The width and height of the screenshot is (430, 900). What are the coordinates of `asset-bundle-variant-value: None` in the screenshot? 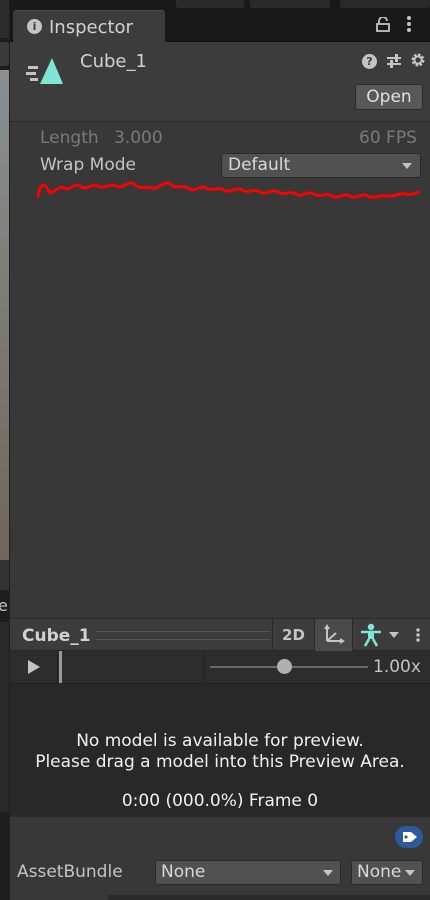 It's located at (379, 872).